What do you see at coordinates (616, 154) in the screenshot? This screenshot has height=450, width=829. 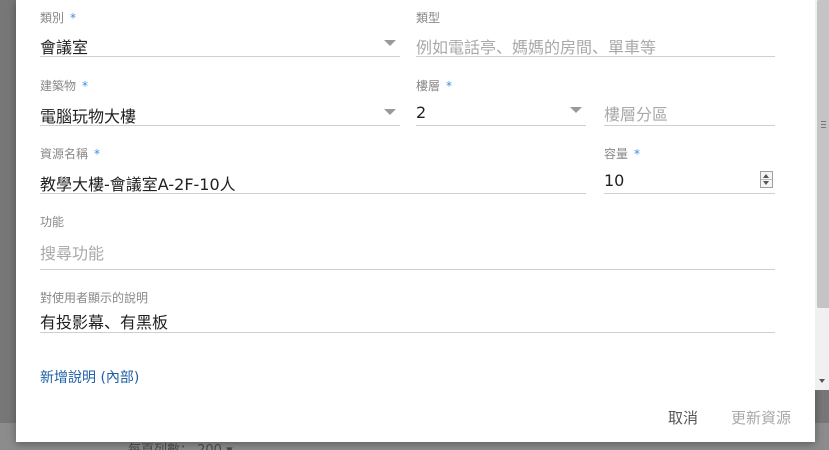 I see `capacity-label-text: 容量` at bounding box center [616, 154].